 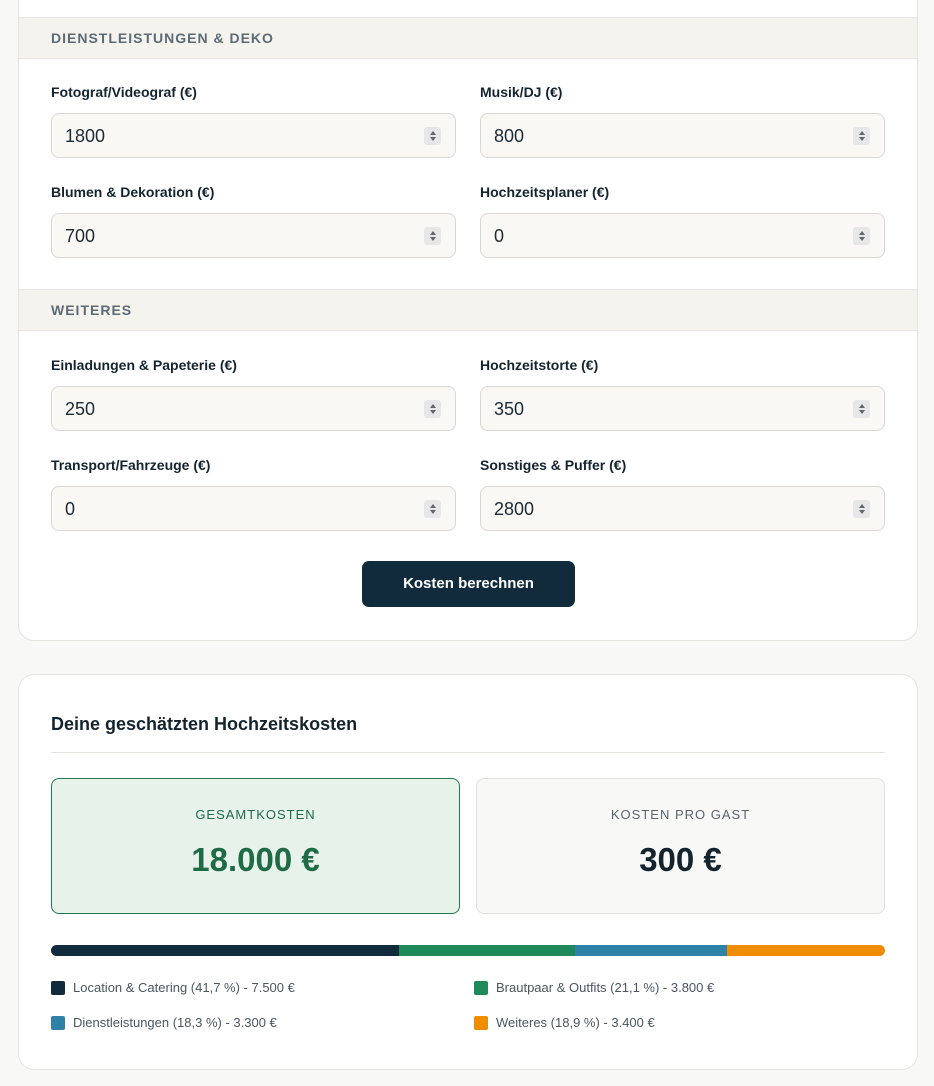 What do you see at coordinates (144, 365) in the screenshot?
I see `field-label: Einladungen & Papeterie (€)` at bounding box center [144, 365].